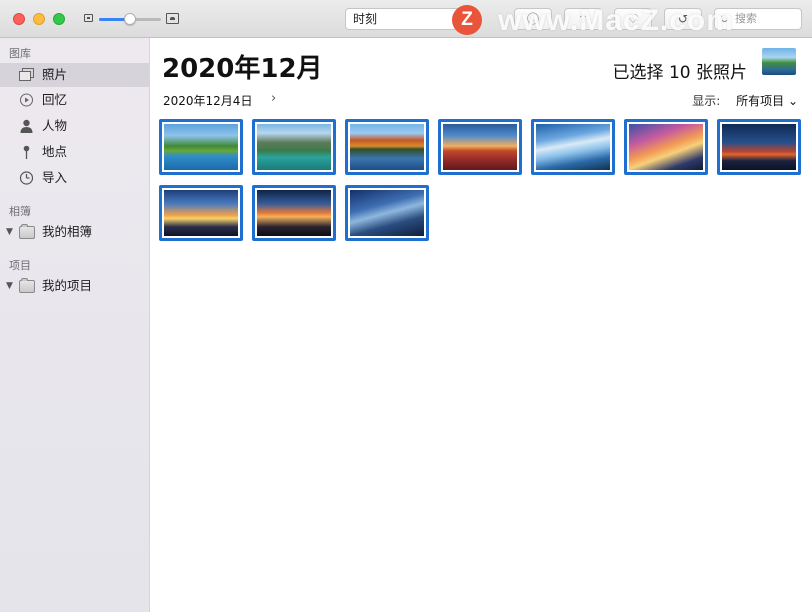 This screenshot has height=612, width=812. I want to click on sidebar-header-projects: 项目, so click(20, 265).